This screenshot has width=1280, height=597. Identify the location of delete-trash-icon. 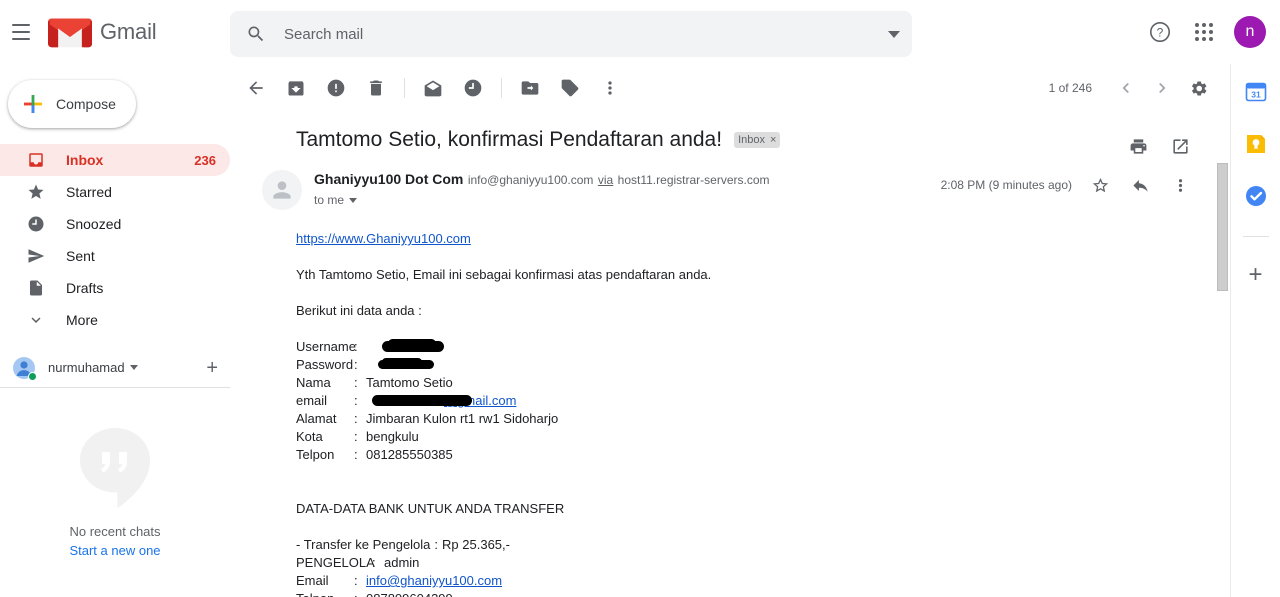
(376, 88).